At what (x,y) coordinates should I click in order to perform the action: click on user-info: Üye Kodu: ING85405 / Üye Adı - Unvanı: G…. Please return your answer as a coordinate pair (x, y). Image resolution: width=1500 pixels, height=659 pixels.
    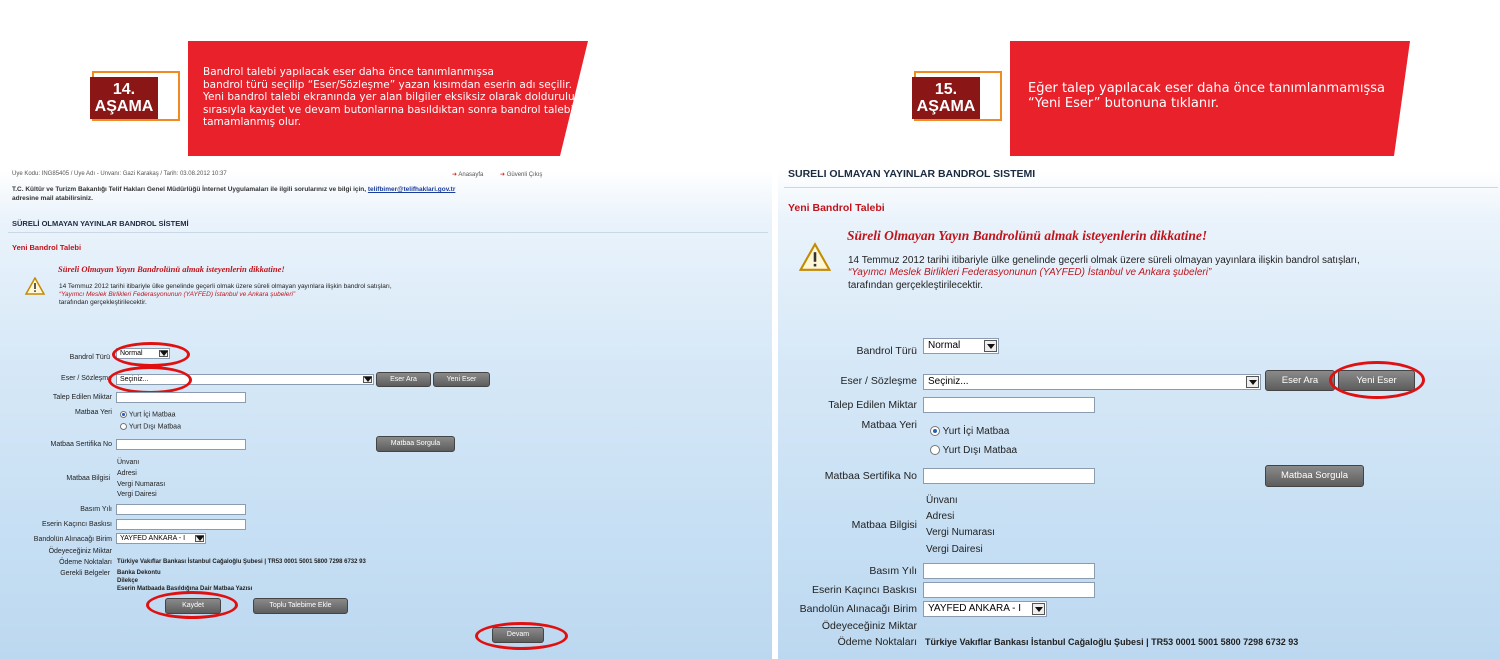
    Looking at the image, I should click on (119, 174).